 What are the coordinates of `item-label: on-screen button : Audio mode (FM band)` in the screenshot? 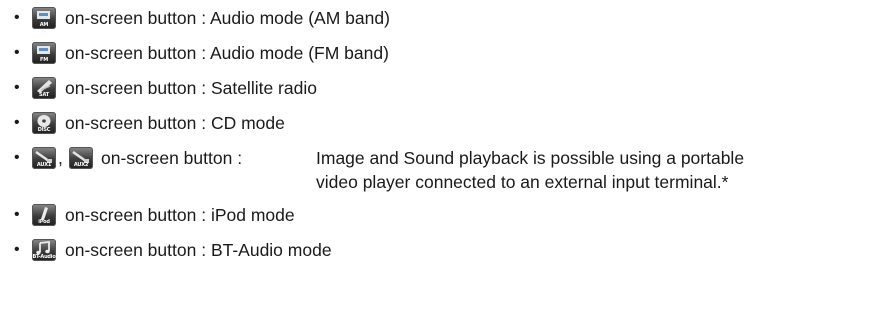 It's located at (227, 53).